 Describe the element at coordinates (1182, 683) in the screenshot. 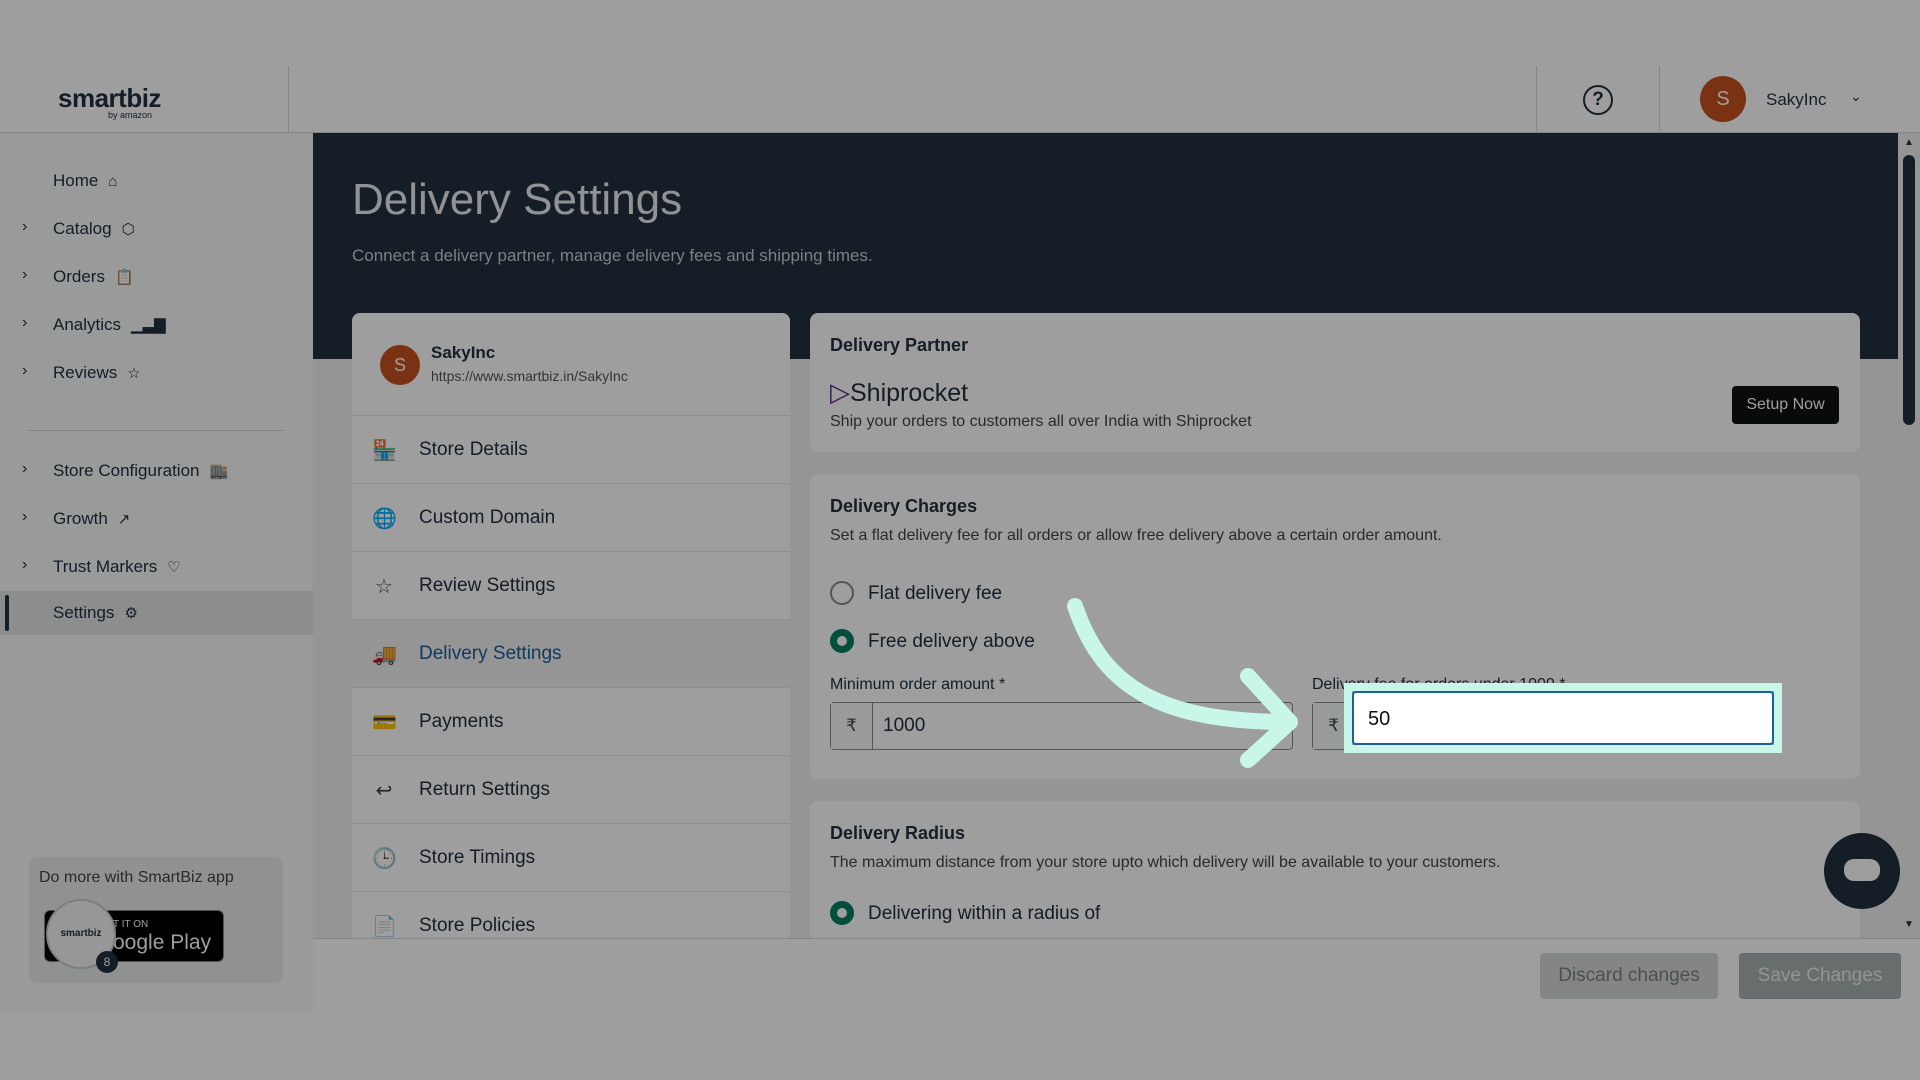

I see `guide-arrow-icon` at that location.